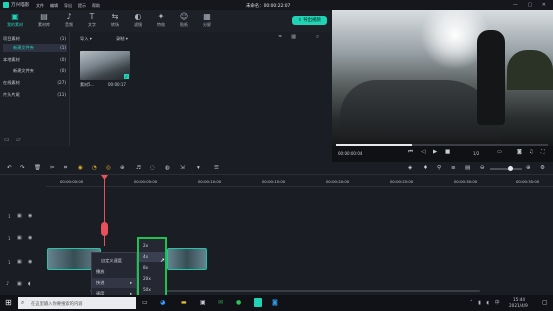 This screenshot has width=553, height=311. Describe the element at coordinates (467, 168) in the screenshot. I see `subtitle-icon: ▤` at that location.